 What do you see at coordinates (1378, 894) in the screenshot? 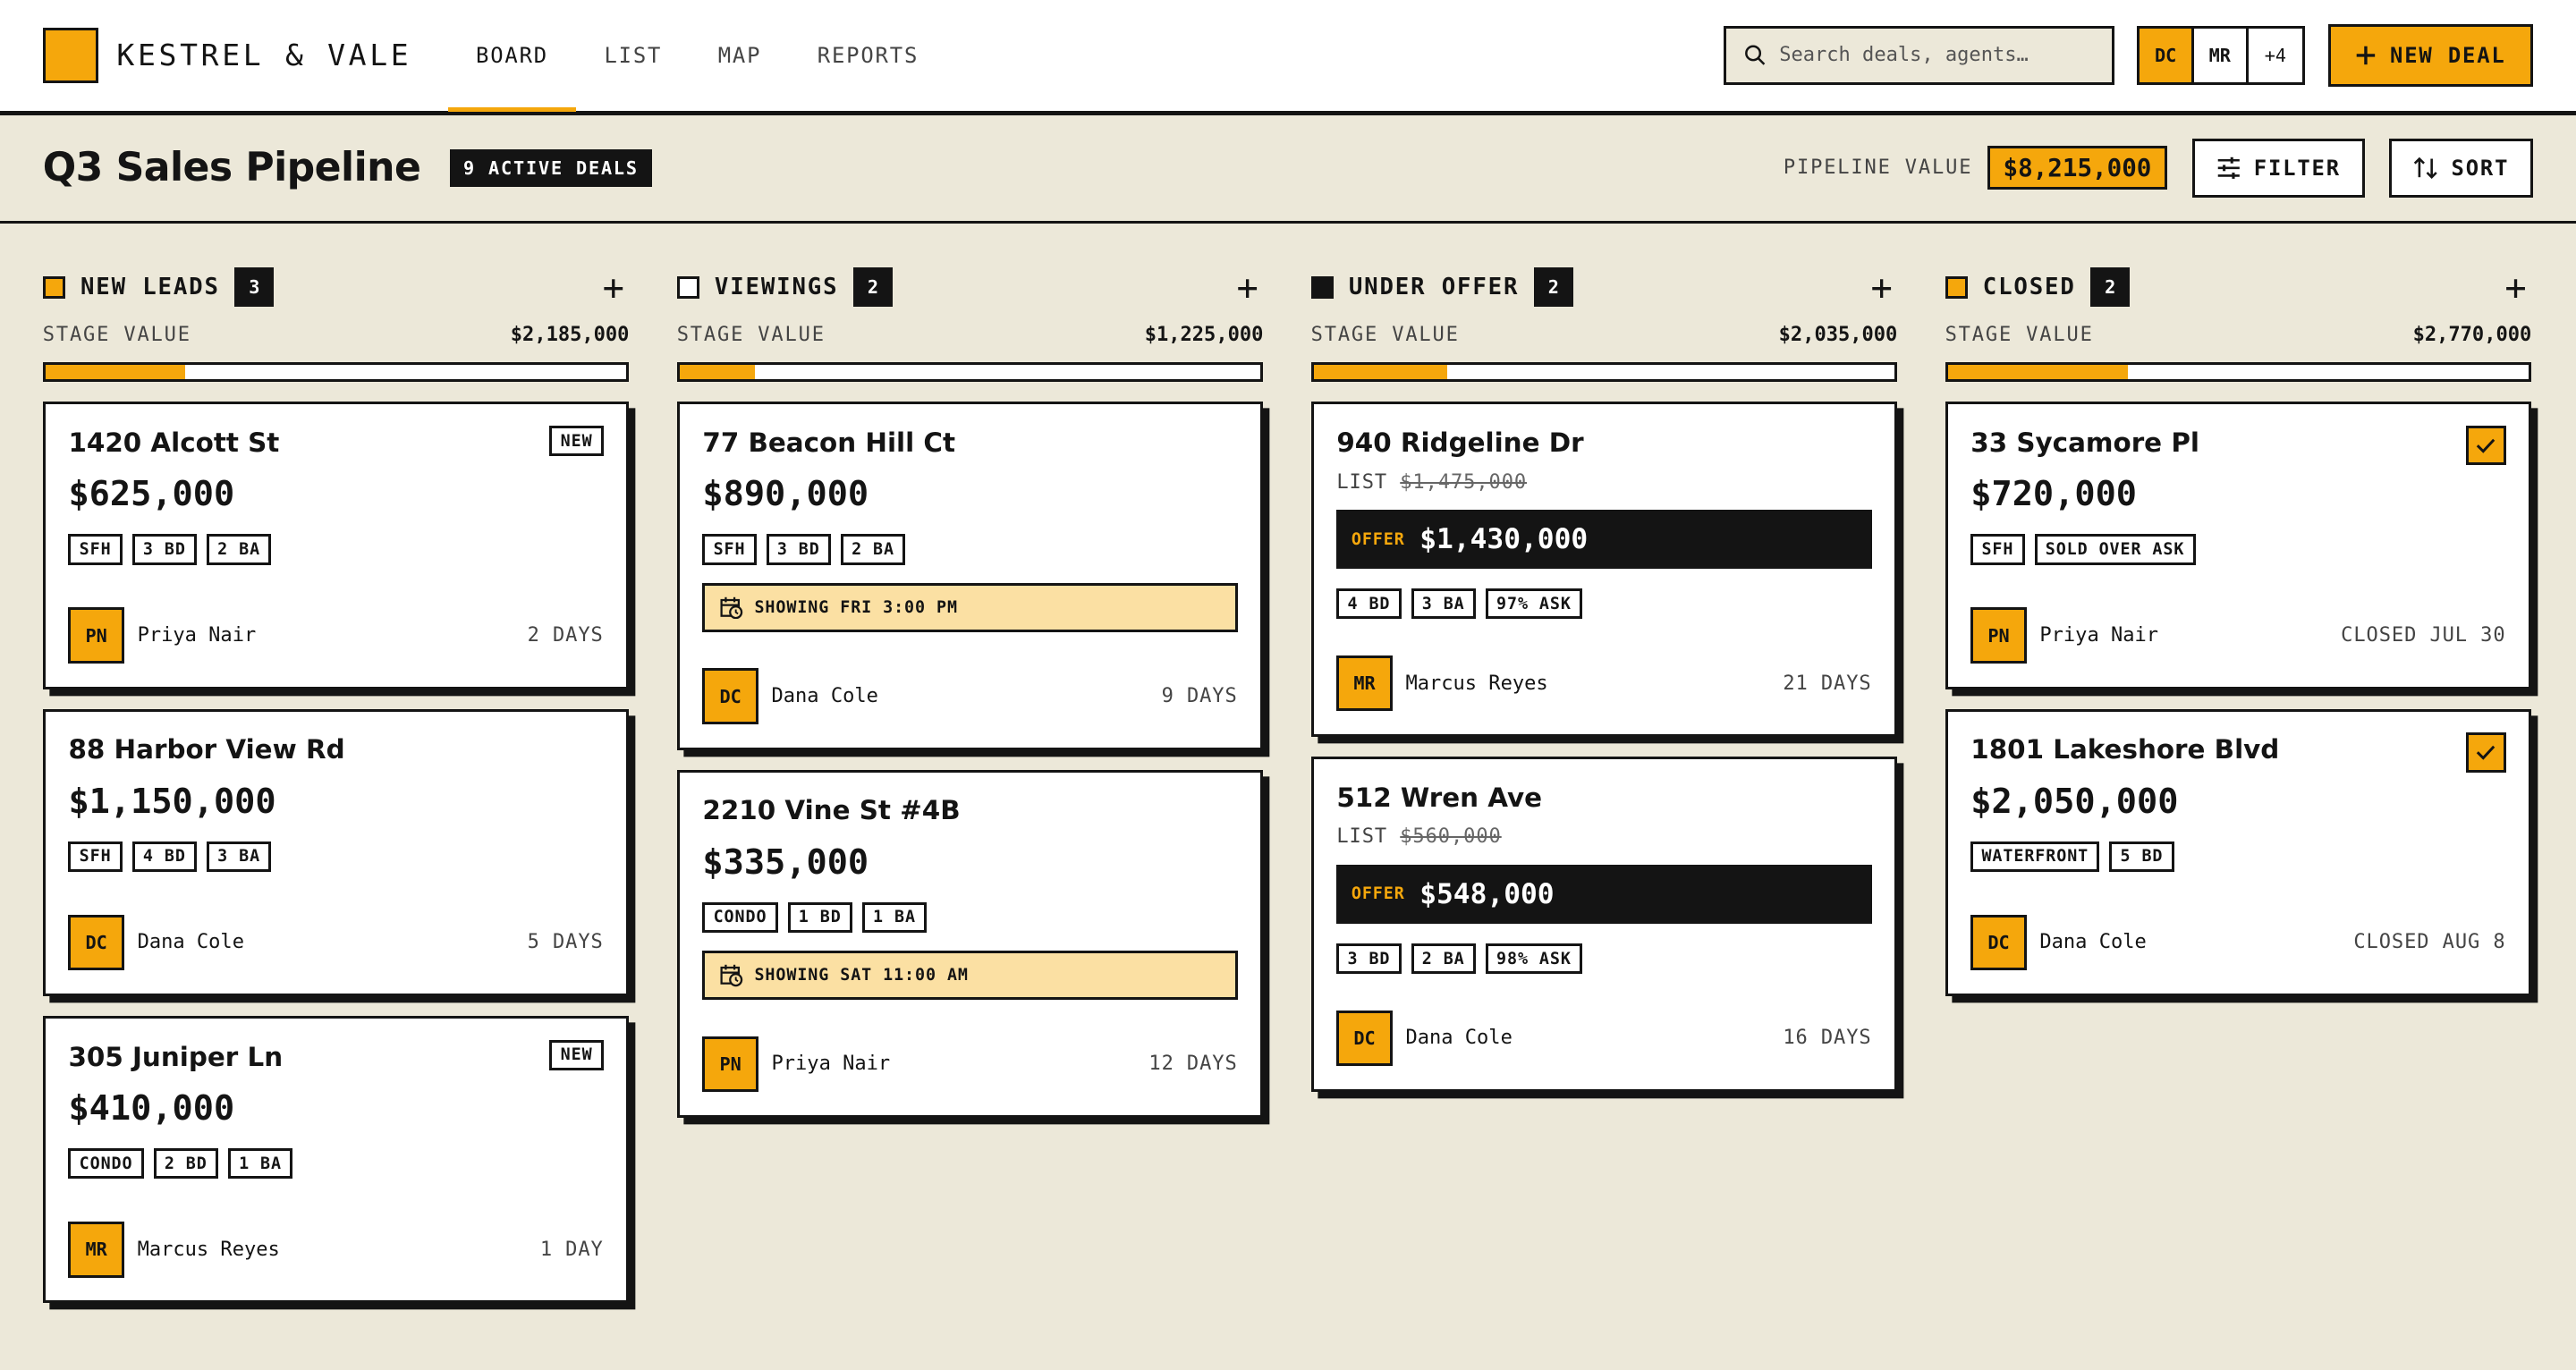
I see `offer-label: OFFER` at bounding box center [1378, 894].